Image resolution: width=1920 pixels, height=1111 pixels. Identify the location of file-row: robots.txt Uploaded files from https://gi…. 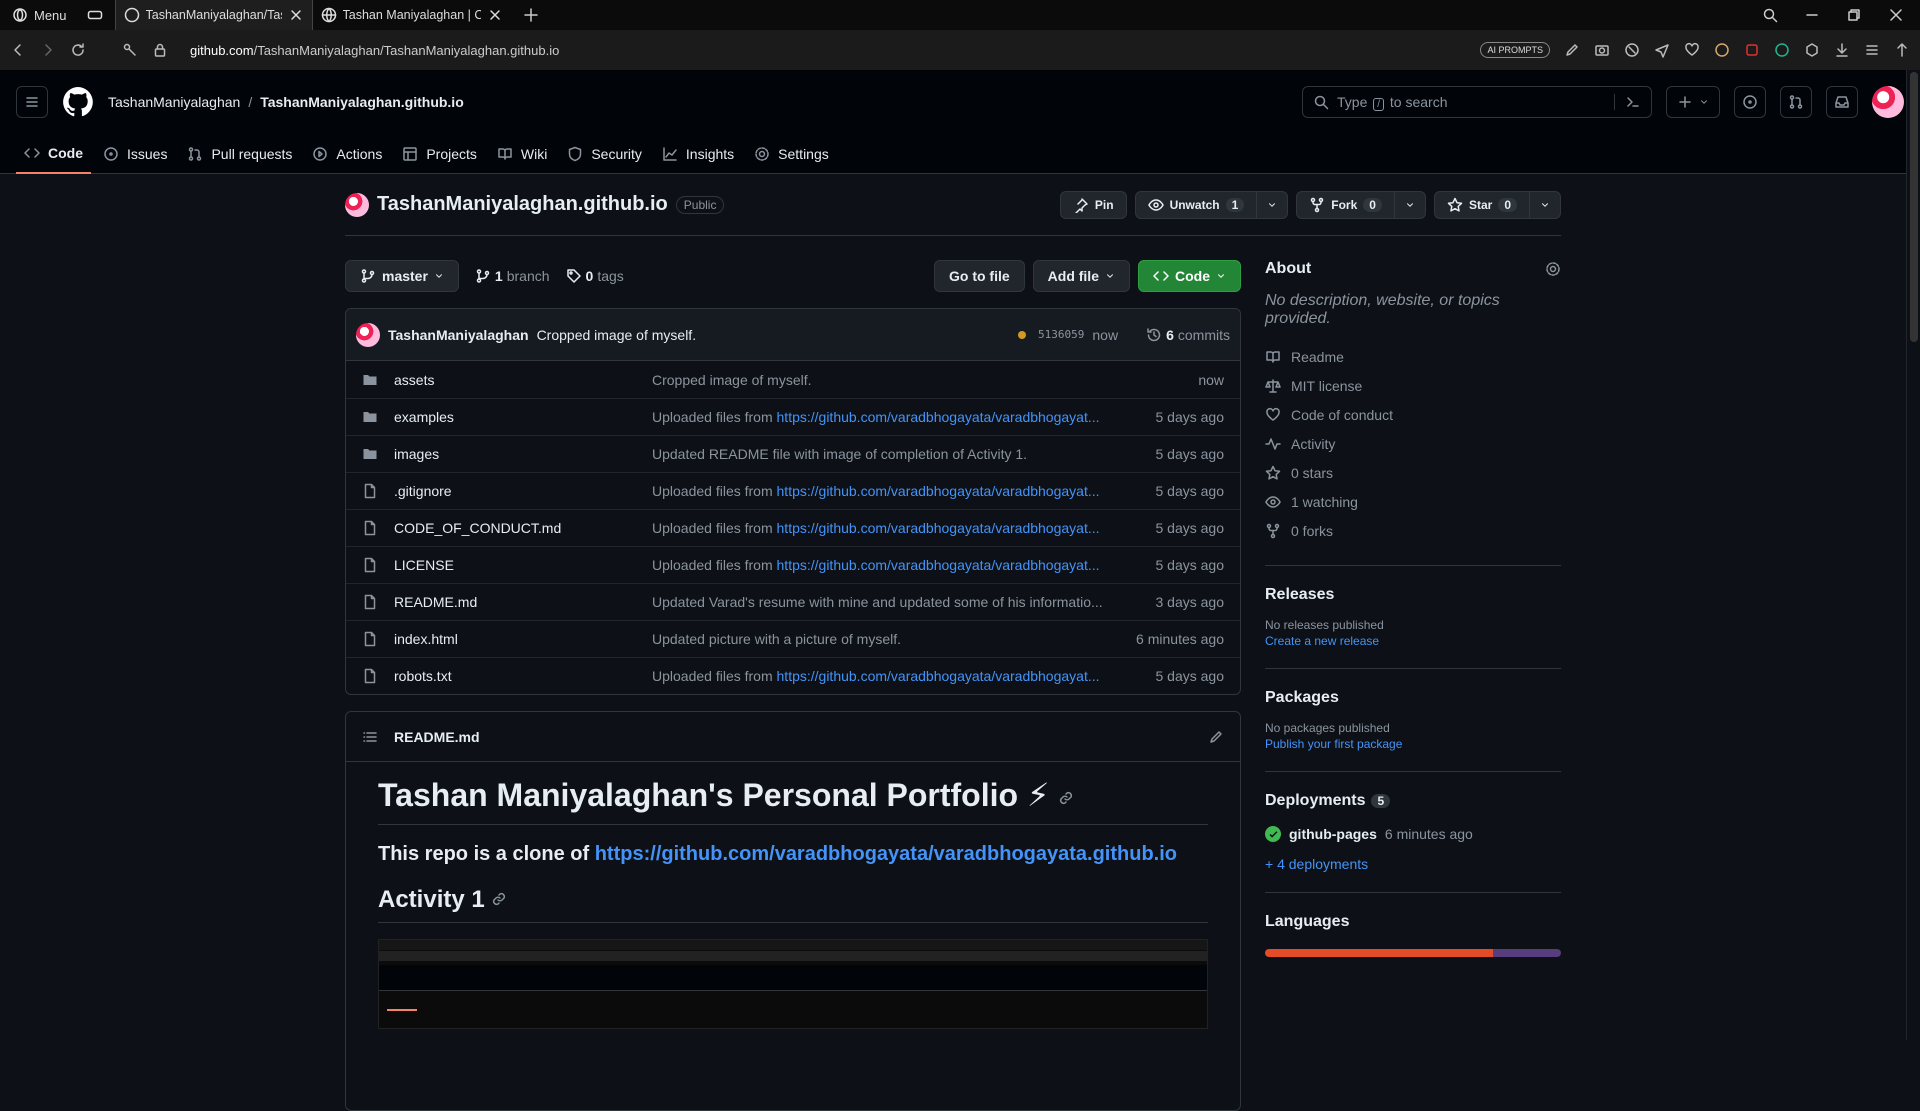
(793, 675).